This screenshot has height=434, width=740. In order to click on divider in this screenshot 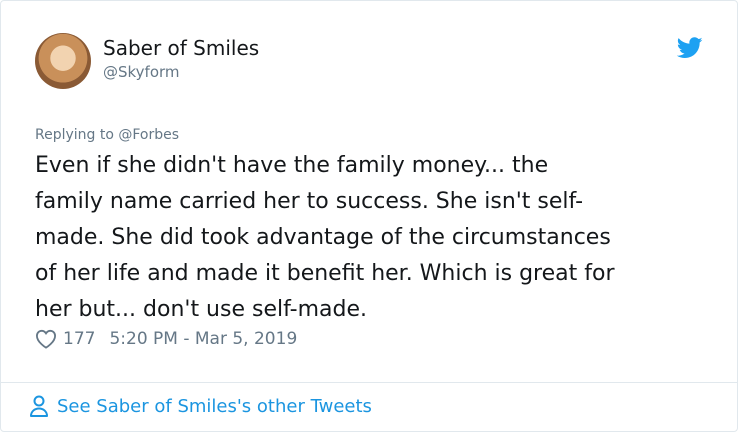, I will do `click(369, 382)`.